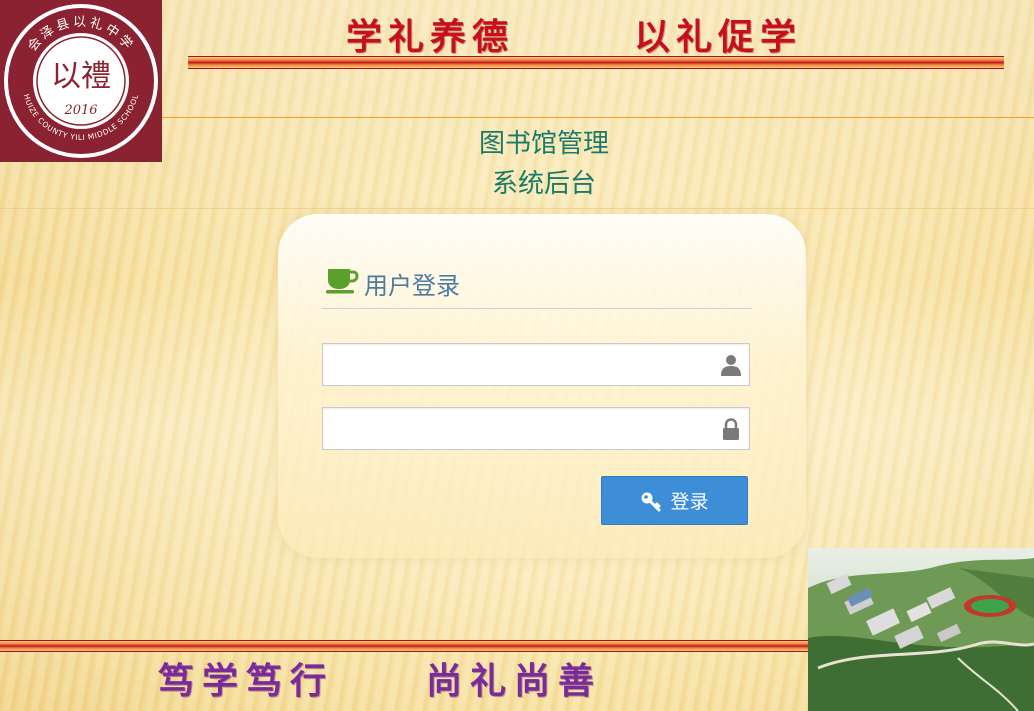  I want to click on lock-icon, so click(731, 429).